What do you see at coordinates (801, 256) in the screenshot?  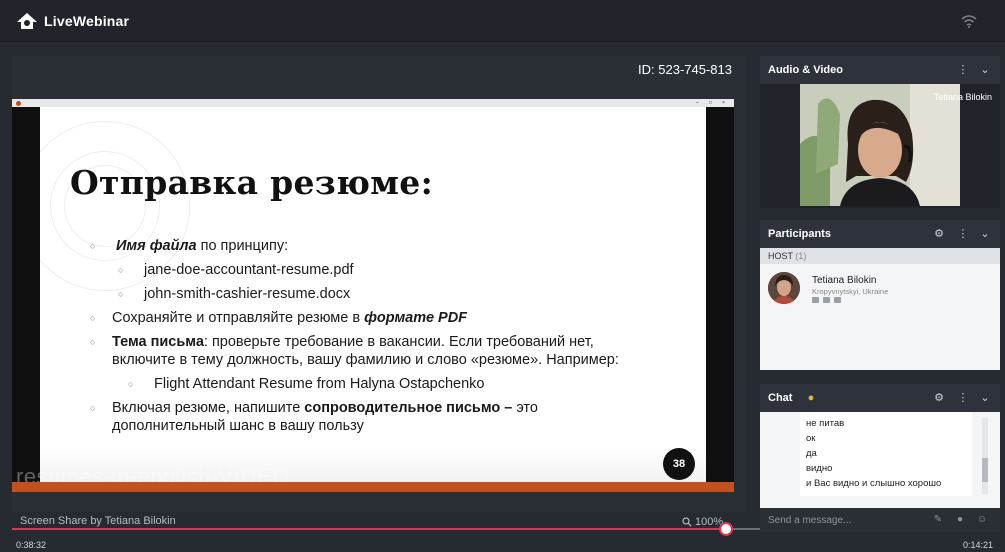 I see `host-count: (1)` at bounding box center [801, 256].